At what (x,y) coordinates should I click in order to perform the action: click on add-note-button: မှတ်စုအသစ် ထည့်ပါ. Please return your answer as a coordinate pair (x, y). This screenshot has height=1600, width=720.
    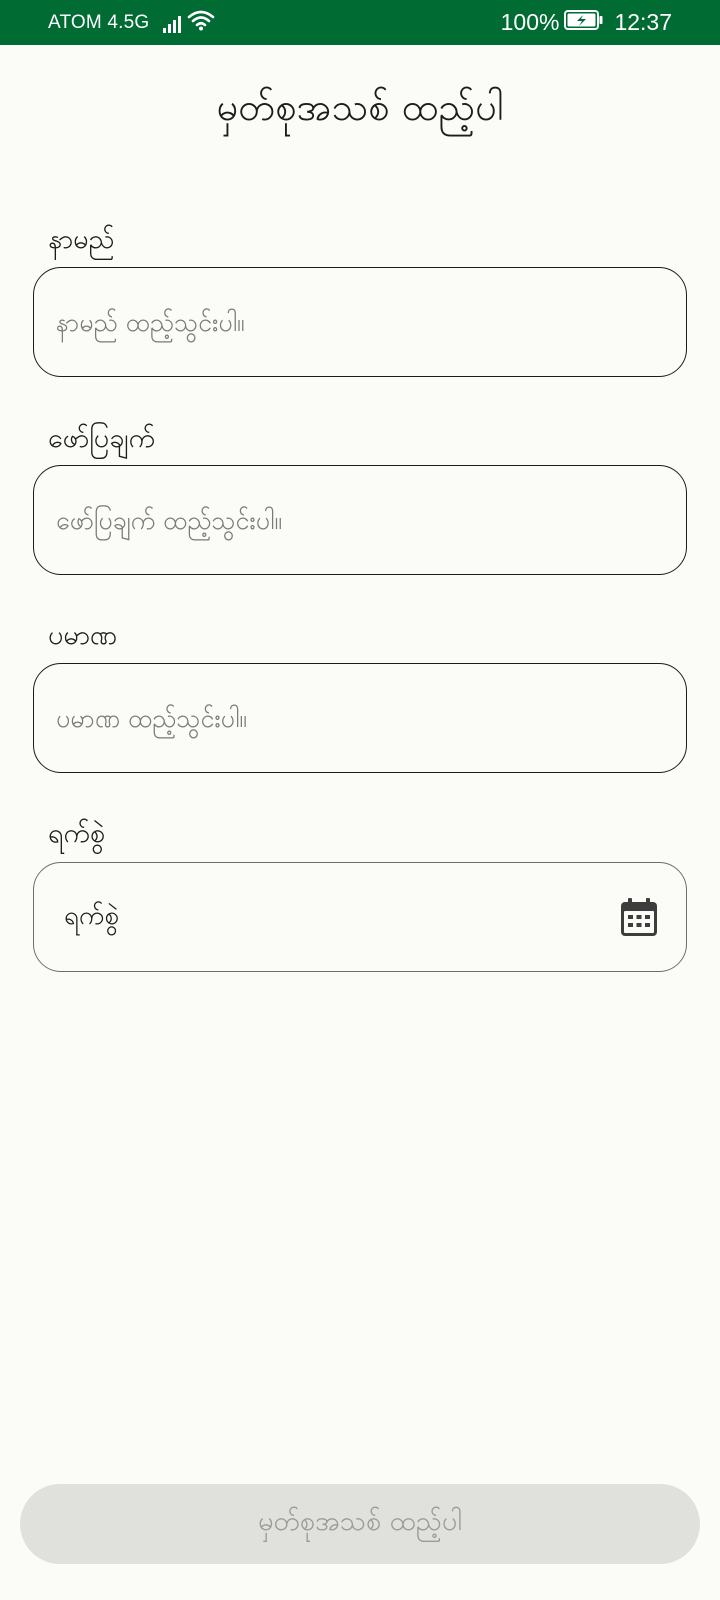
    Looking at the image, I should click on (360, 1524).